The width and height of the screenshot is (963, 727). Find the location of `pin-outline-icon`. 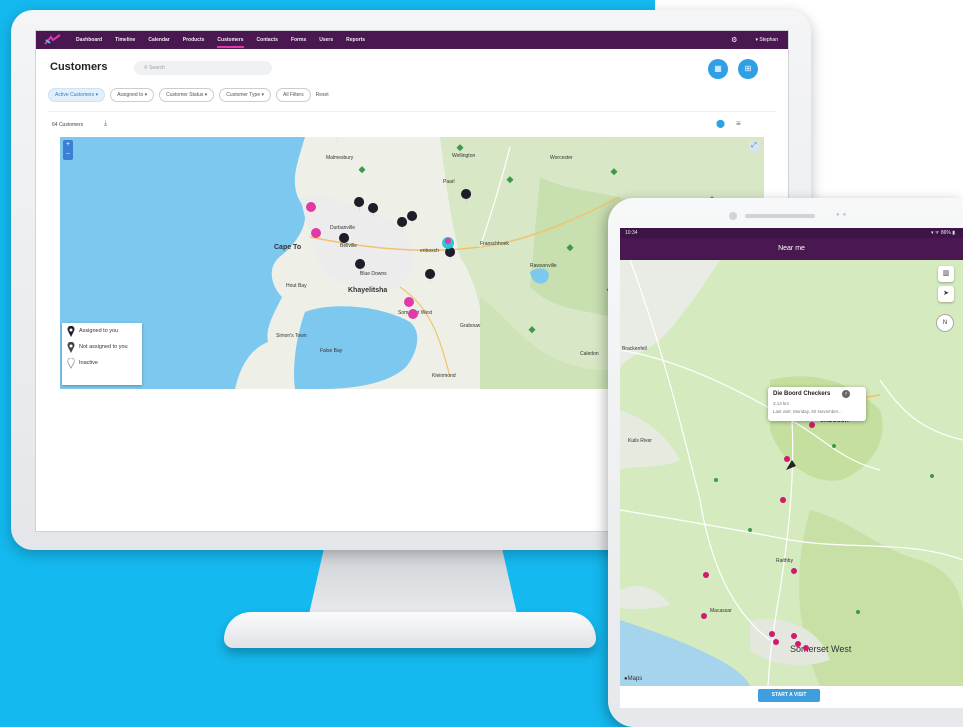

pin-outline-icon is located at coordinates (71, 363).